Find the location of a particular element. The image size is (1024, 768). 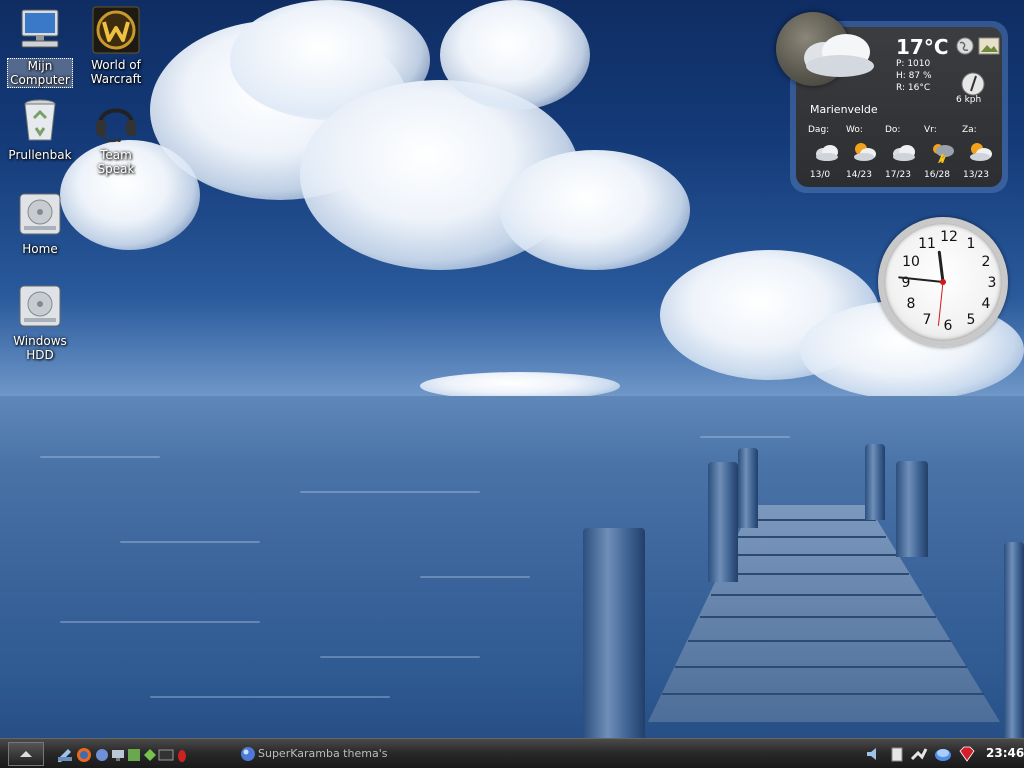

computer-icon is located at coordinates (40, 30).